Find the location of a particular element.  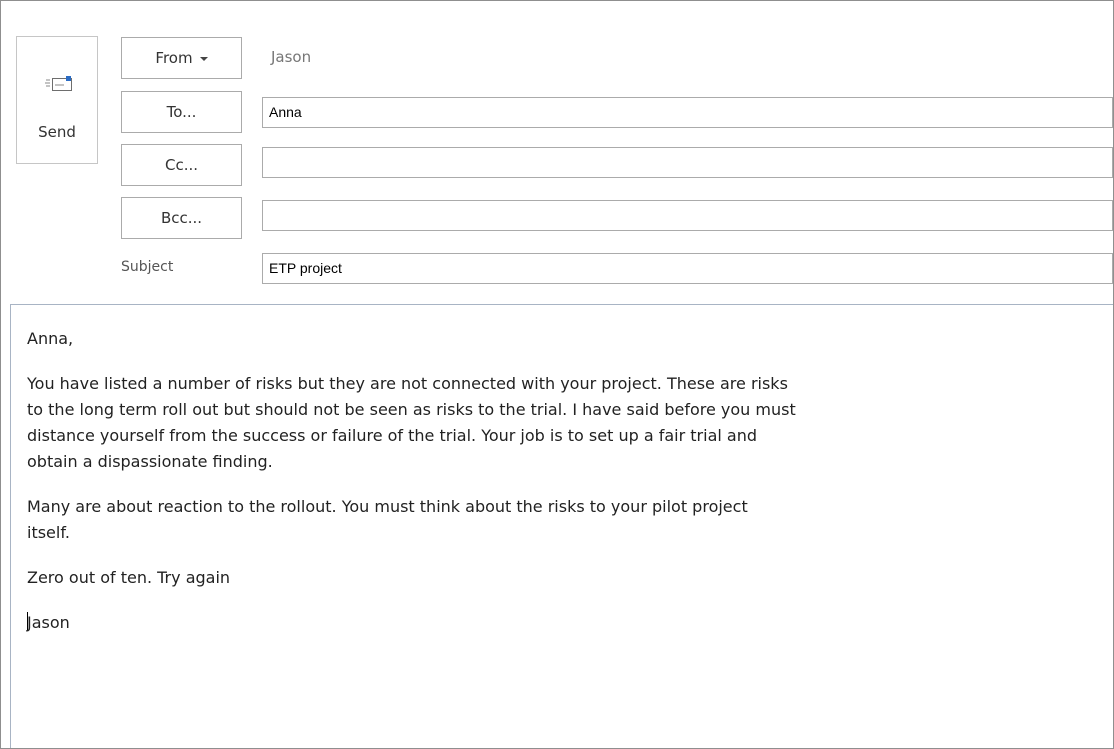

cc-field is located at coordinates (687, 162).